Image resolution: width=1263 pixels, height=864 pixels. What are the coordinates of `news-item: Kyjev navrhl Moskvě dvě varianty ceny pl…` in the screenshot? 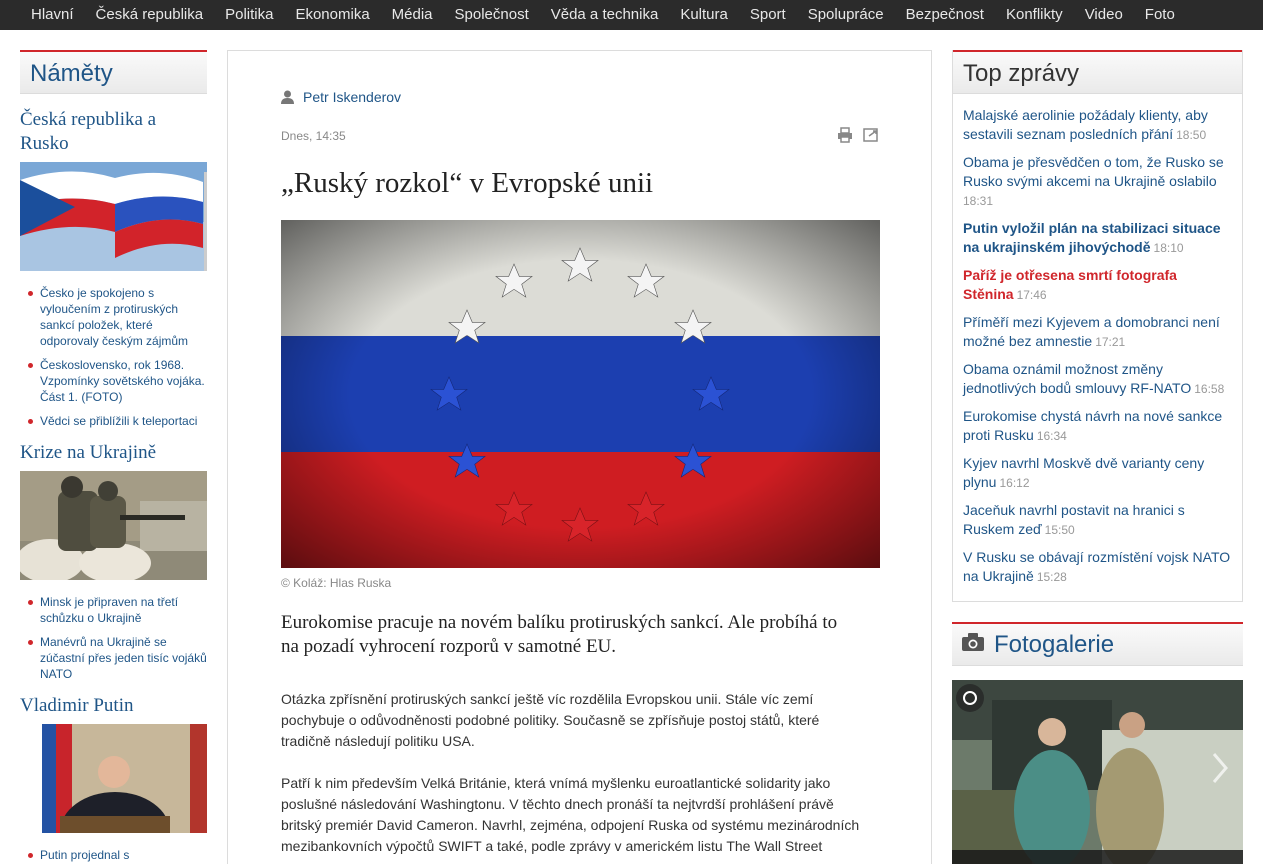 It's located at (1097, 473).